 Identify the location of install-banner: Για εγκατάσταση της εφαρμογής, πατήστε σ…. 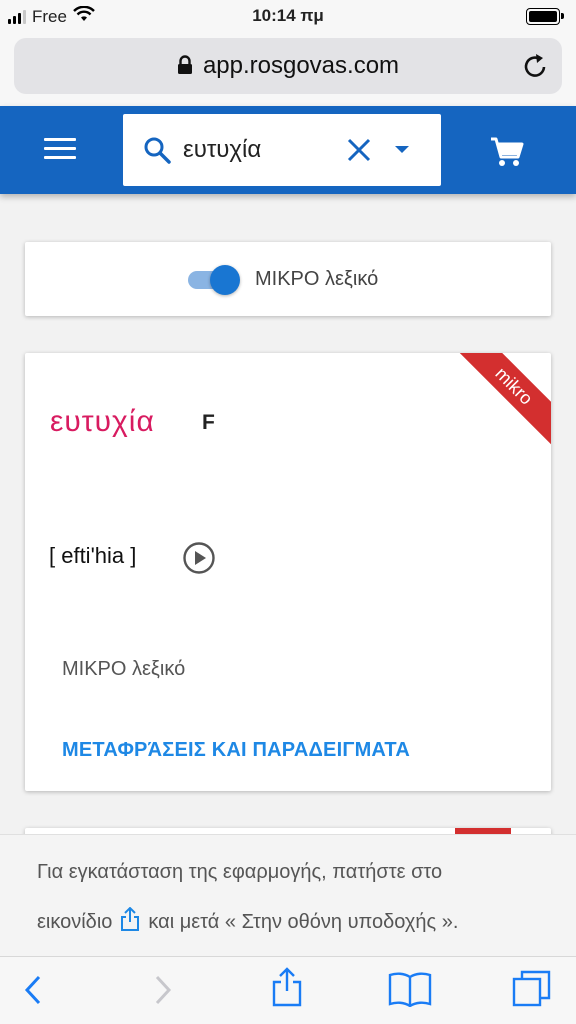
(288, 895).